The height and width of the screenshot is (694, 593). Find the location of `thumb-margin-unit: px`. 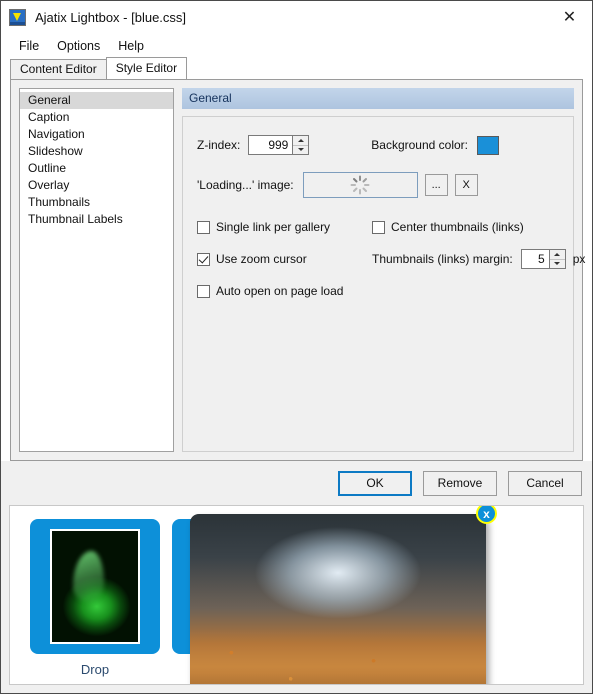

thumb-margin-unit: px is located at coordinates (579, 259).